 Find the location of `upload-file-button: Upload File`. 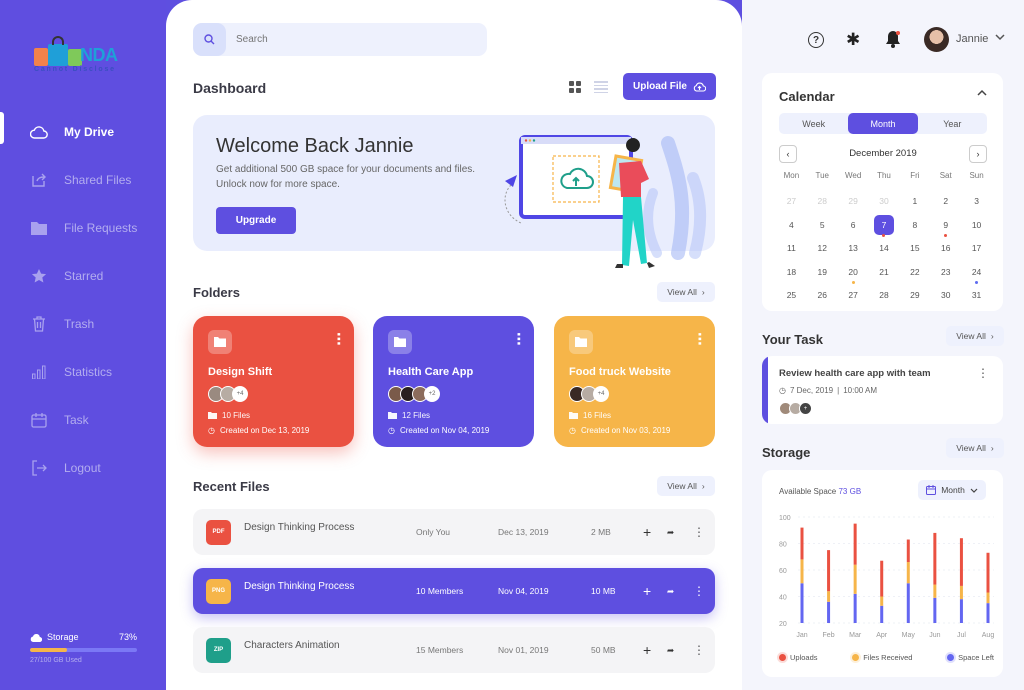

upload-file-button: Upload File is located at coordinates (669, 86).